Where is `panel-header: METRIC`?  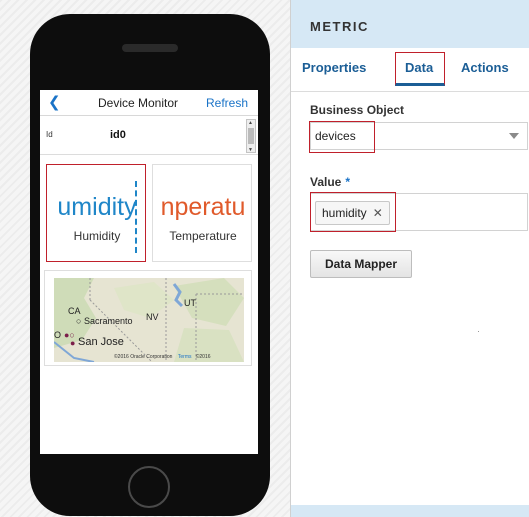
panel-header: METRIC is located at coordinates (410, 24).